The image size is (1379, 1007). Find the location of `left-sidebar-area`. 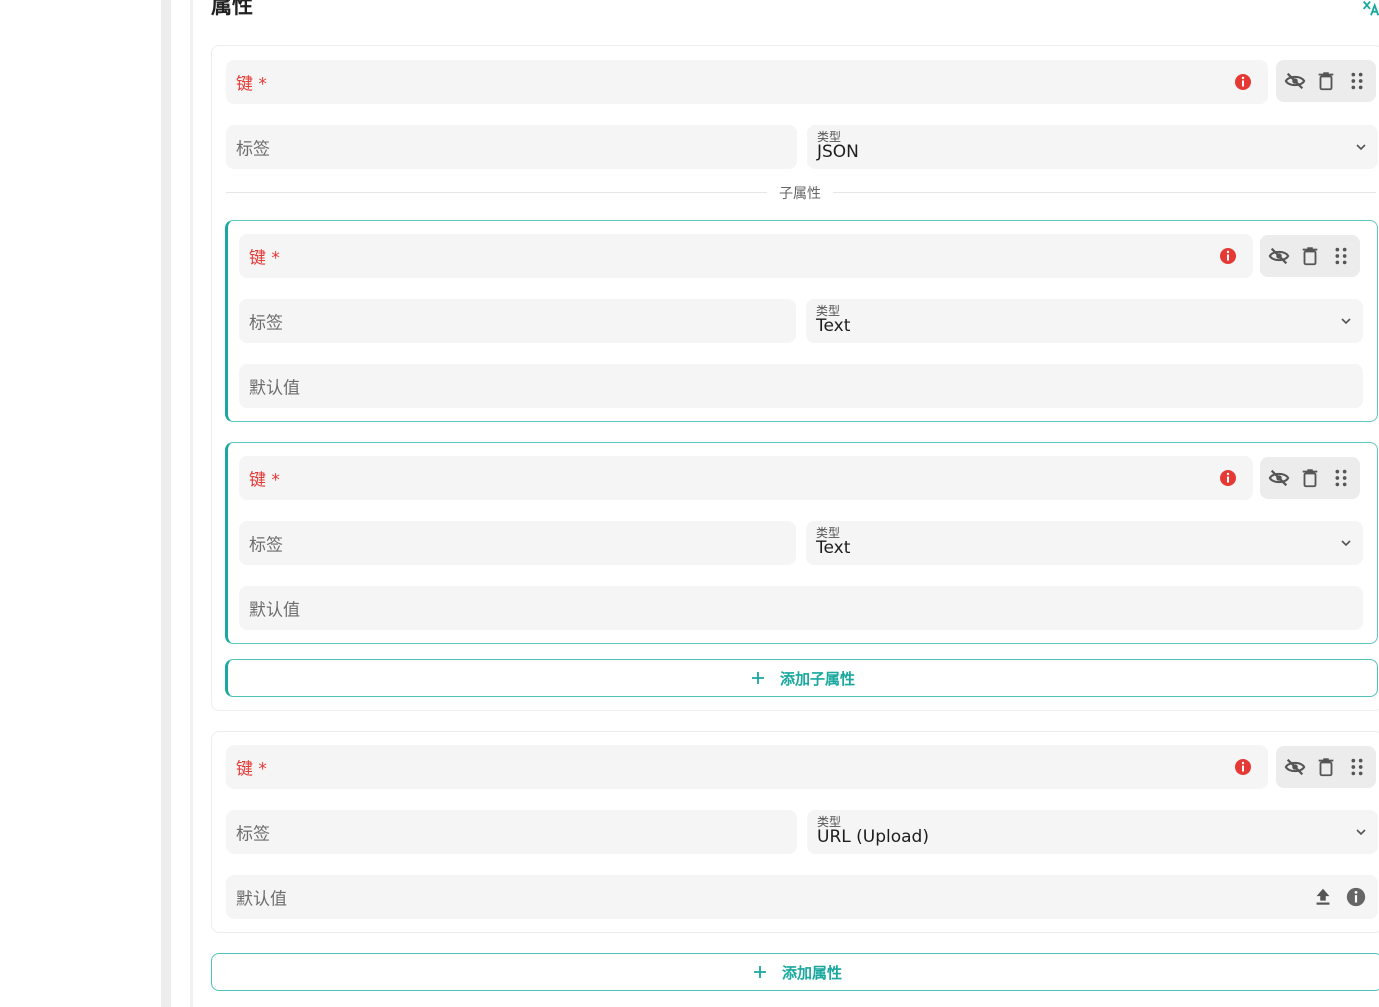

left-sidebar-area is located at coordinates (80, 503).